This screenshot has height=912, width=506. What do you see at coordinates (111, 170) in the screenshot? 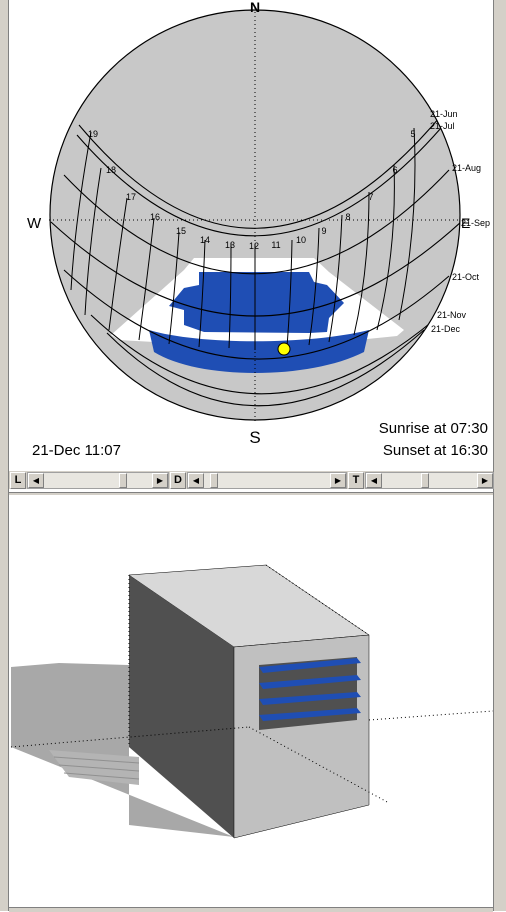
I see `svg-text: 18` at bounding box center [111, 170].